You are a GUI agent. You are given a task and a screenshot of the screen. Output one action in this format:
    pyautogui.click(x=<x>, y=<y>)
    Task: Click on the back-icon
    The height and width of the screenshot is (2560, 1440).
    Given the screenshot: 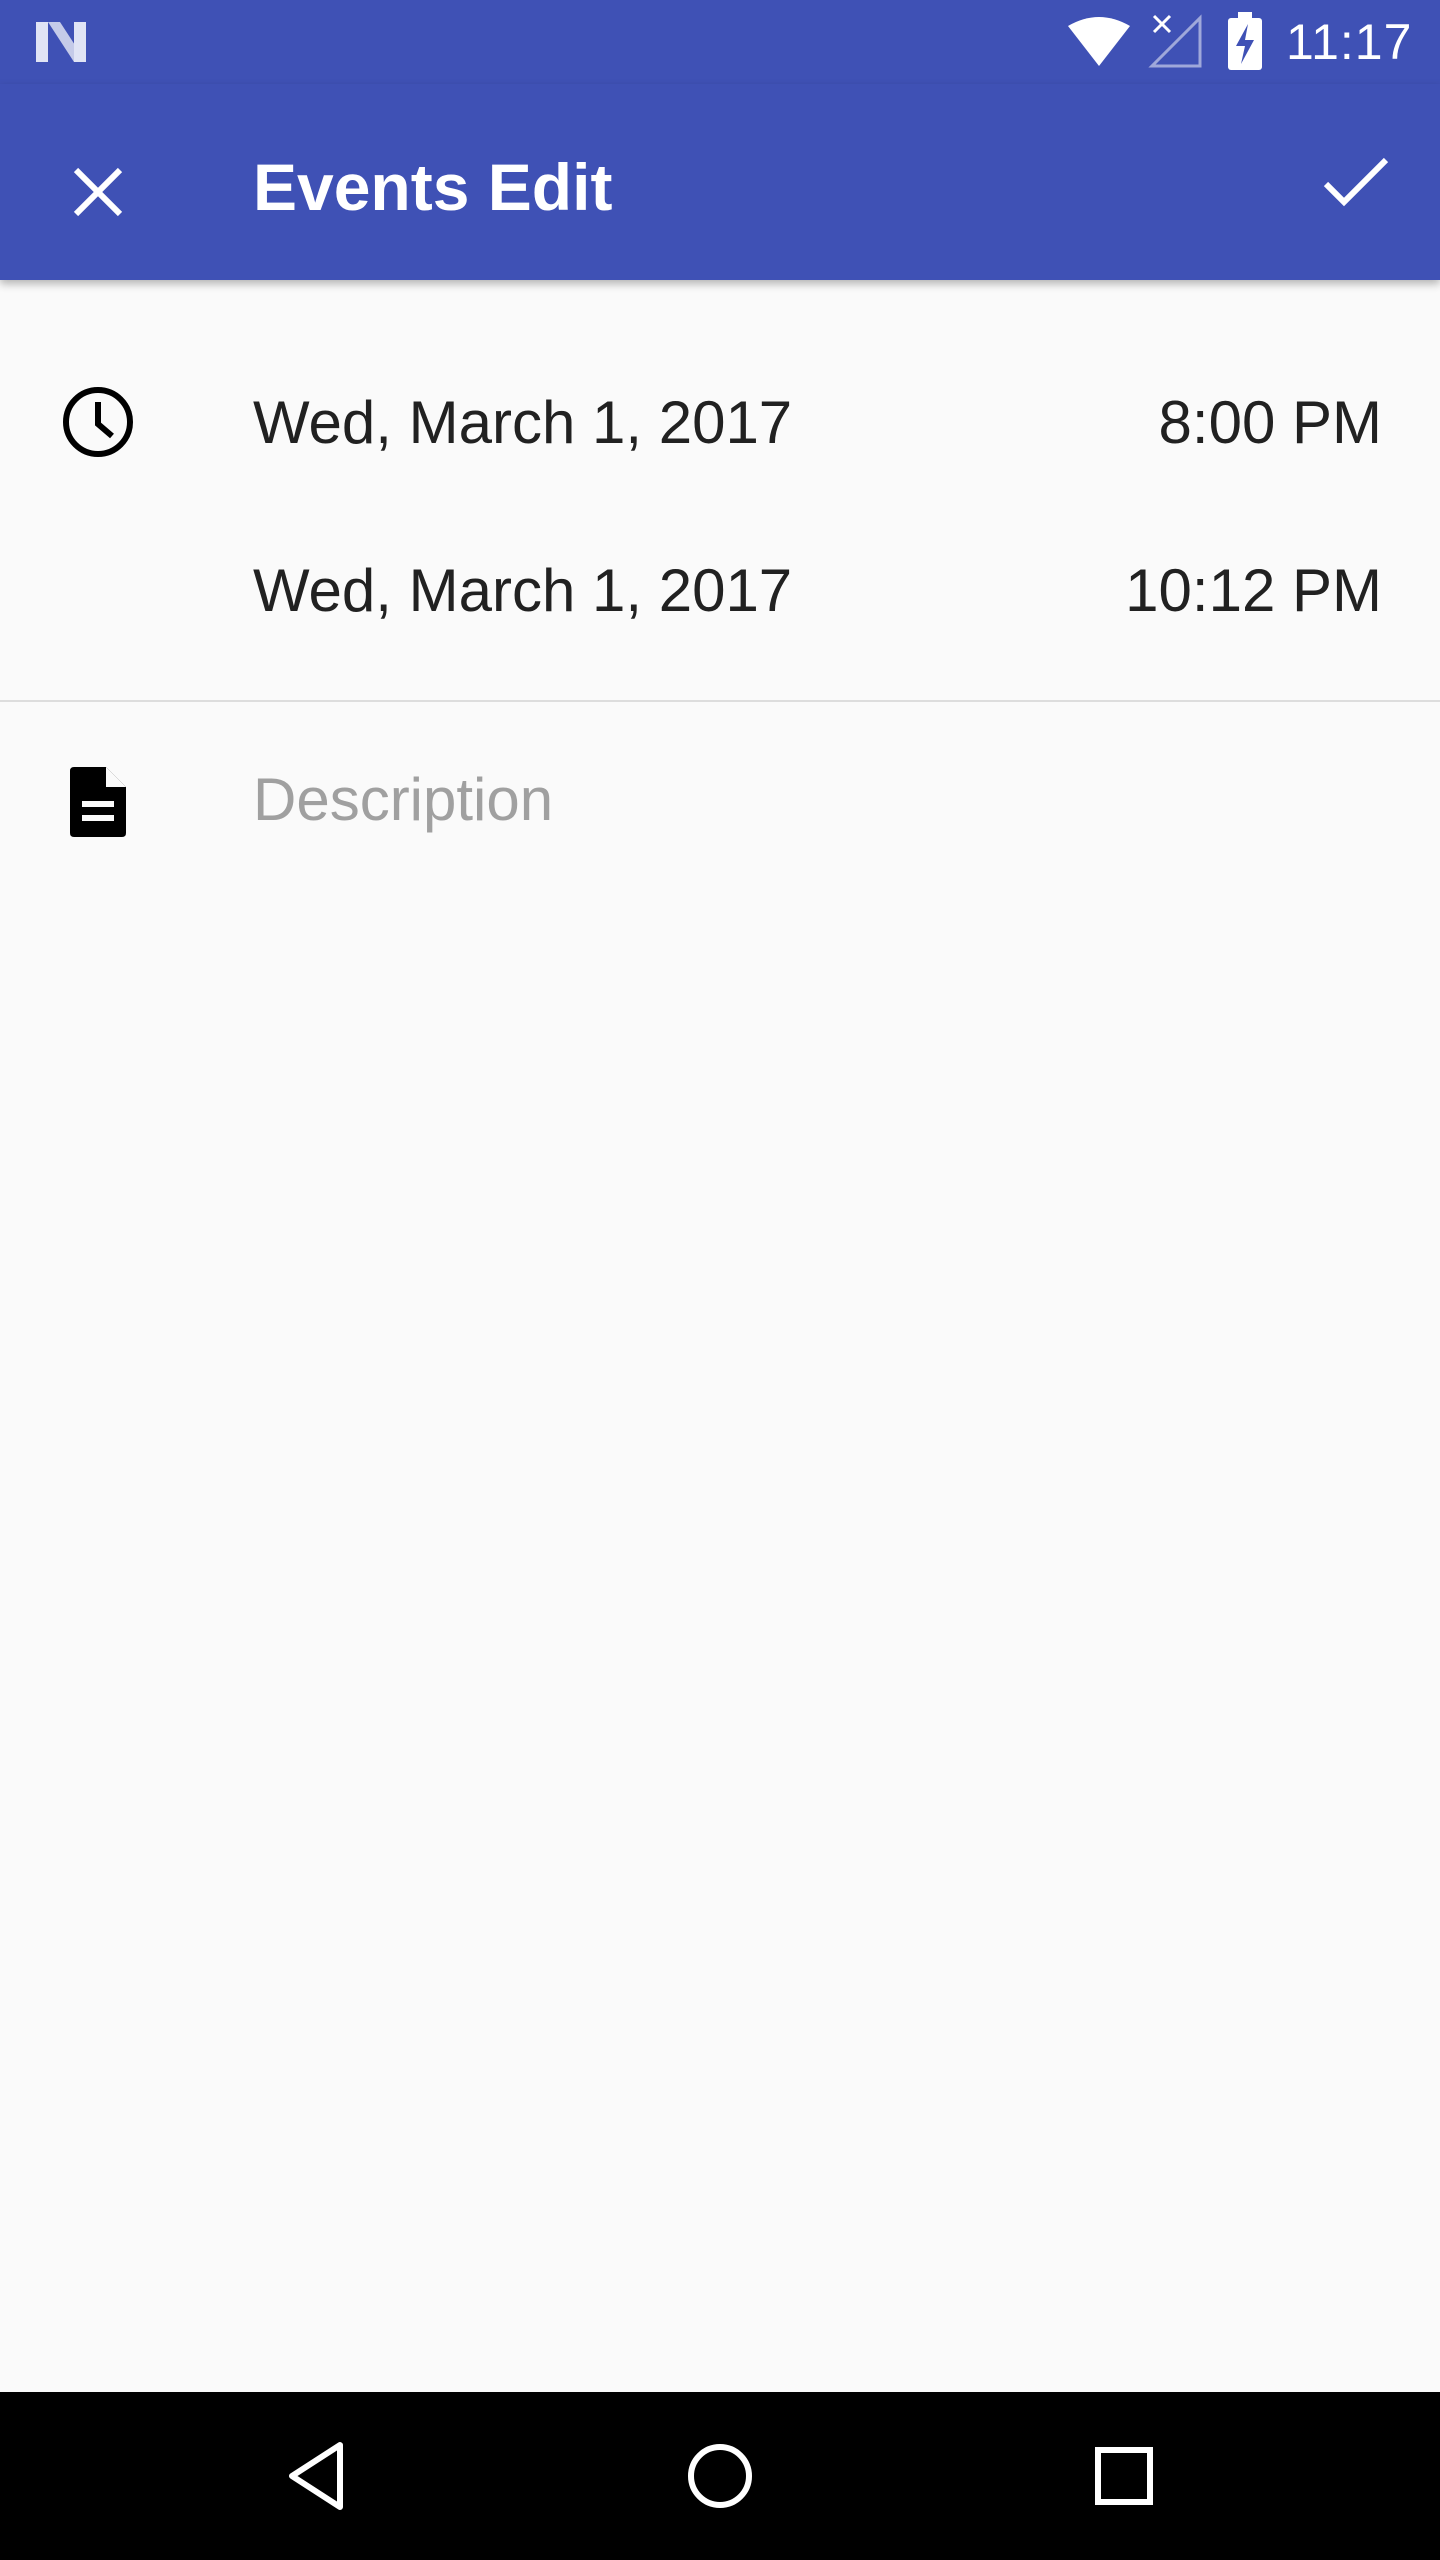 What is the action you would take?
    pyautogui.click(x=316, y=2476)
    